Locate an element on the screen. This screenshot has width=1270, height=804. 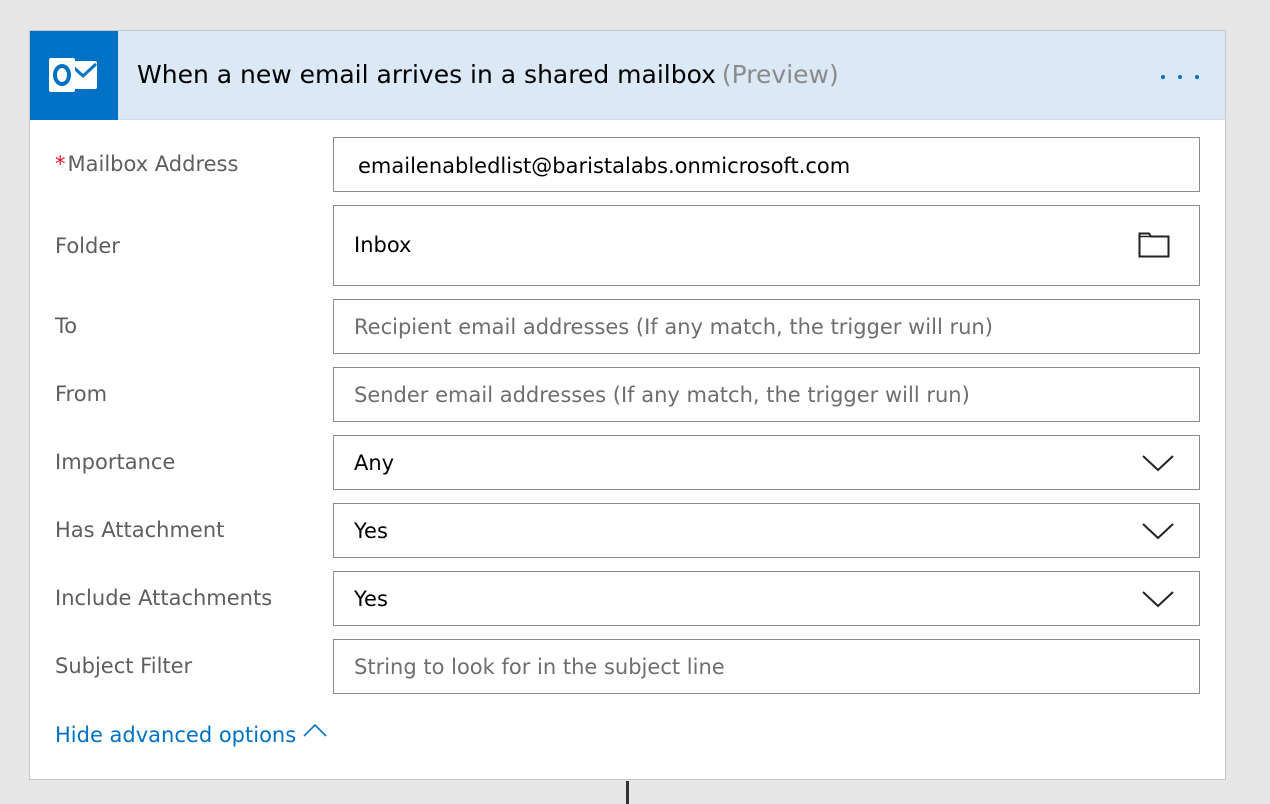
chevron-up-icon is located at coordinates (315, 730).